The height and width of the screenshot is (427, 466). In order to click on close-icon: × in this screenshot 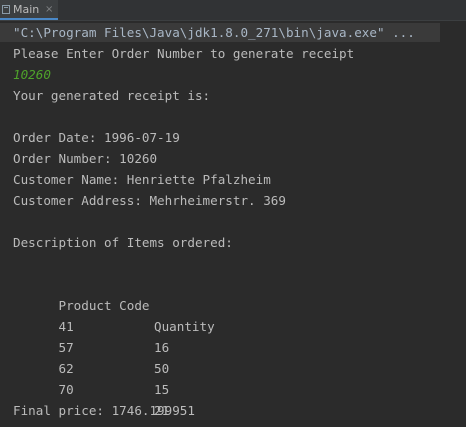, I will do `click(49, 9)`.